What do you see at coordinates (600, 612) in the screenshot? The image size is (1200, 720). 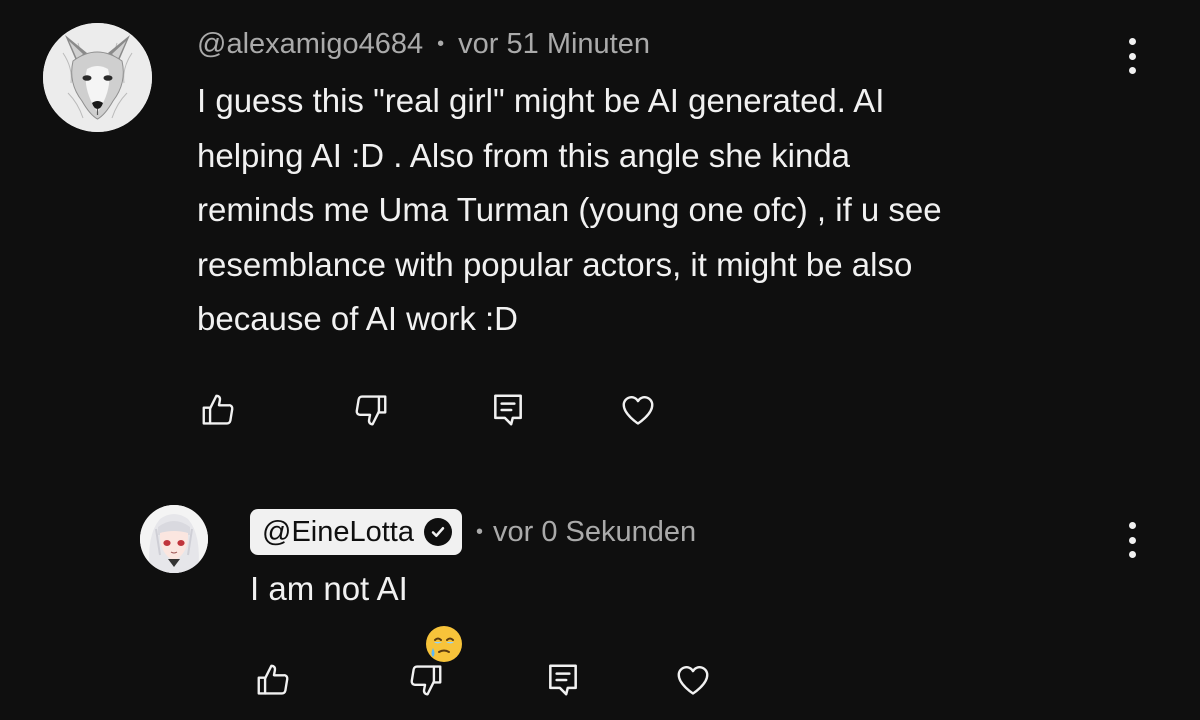 I see `comment-text-row: I am not AI` at bounding box center [600, 612].